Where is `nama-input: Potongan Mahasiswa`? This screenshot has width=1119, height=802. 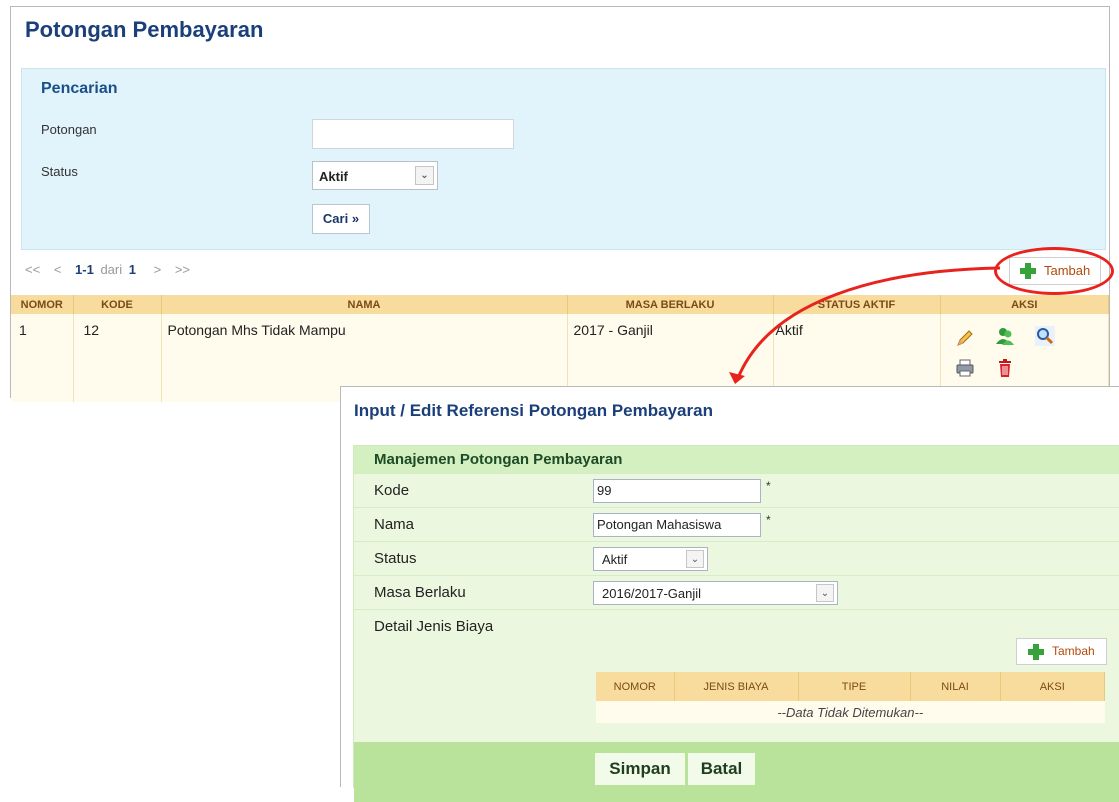 nama-input: Potongan Mahasiswa is located at coordinates (677, 525).